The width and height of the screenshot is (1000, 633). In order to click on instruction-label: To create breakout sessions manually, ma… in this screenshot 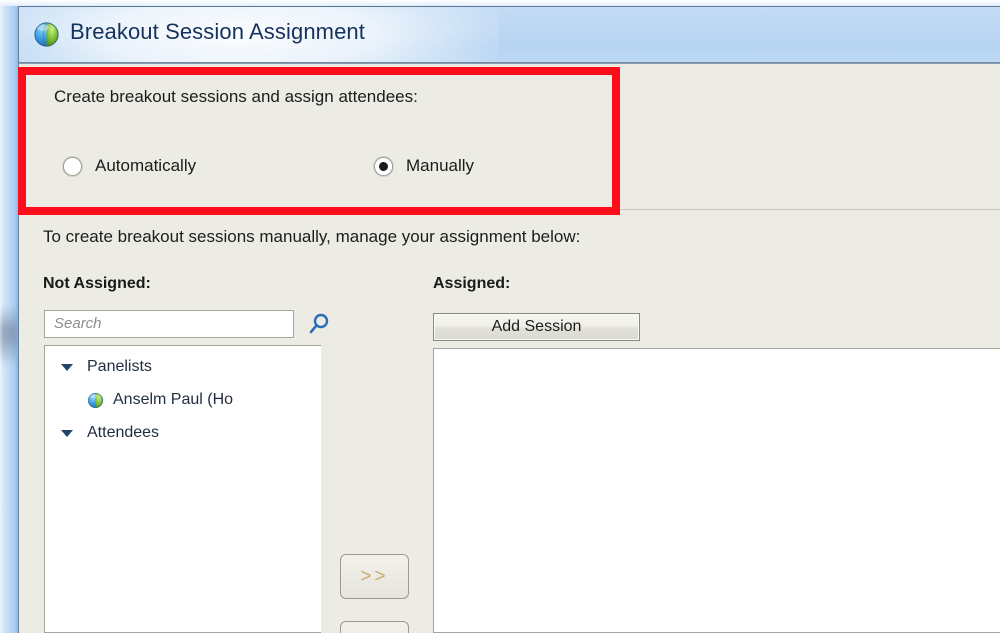, I will do `click(312, 236)`.